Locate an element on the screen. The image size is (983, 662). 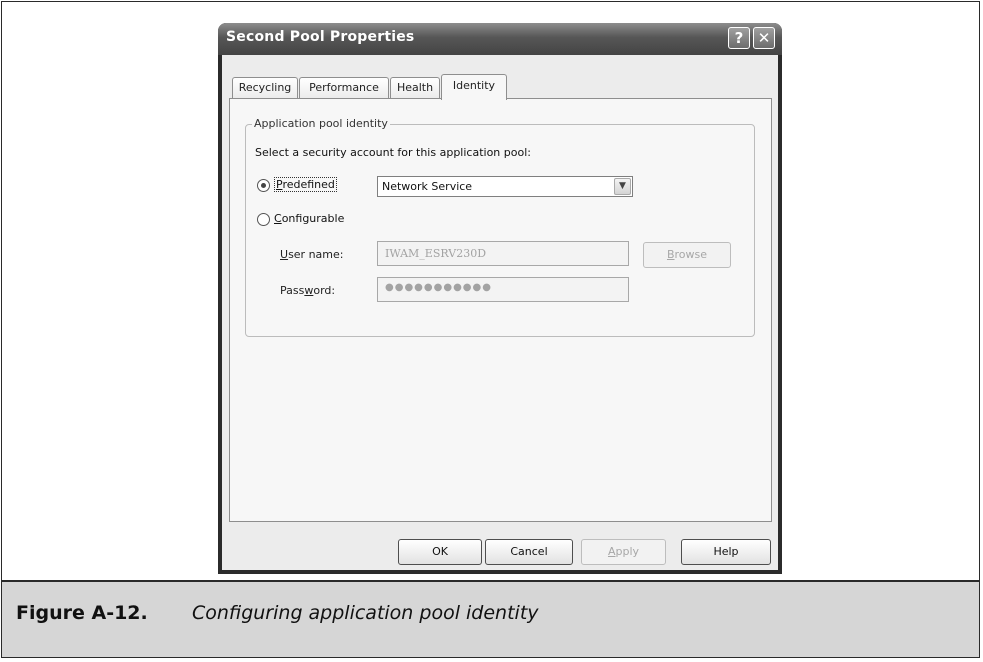
user-name-mnemonic: U is located at coordinates (284, 254).